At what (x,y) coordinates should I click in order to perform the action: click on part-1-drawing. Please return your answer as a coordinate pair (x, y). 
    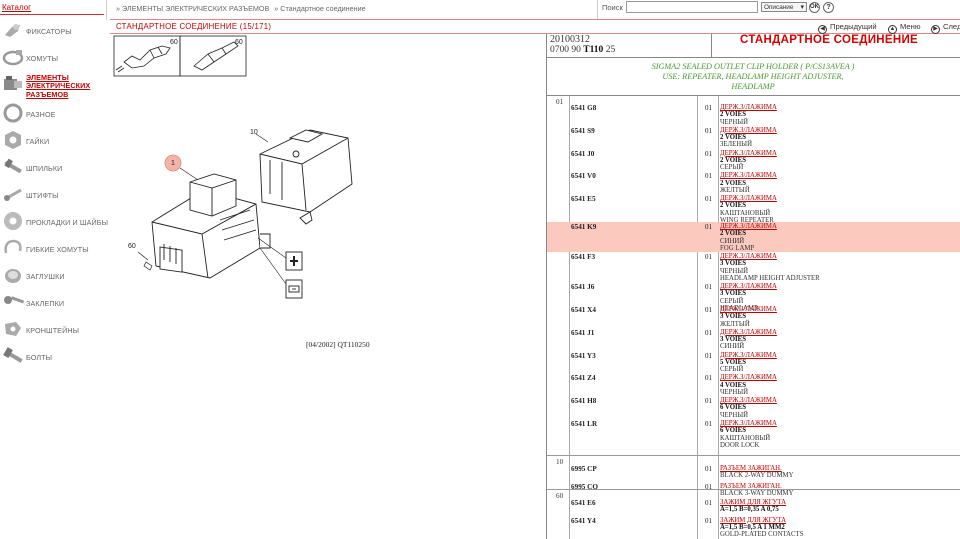
    Looking at the image, I should click on (211, 226).